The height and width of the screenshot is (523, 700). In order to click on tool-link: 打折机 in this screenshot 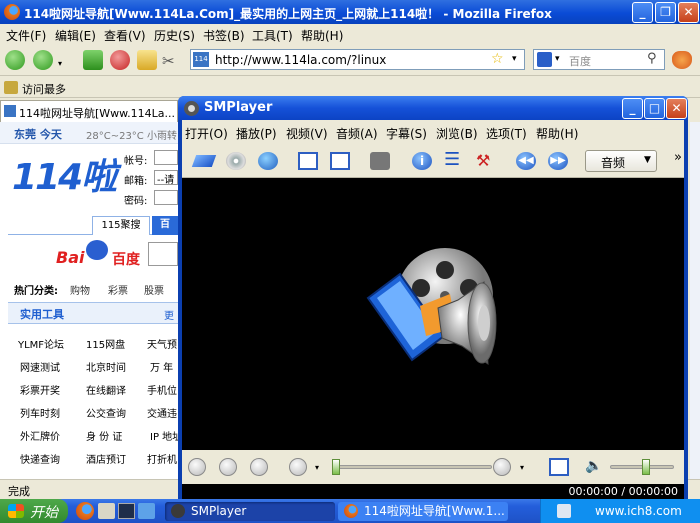, I will do `click(162, 458)`.